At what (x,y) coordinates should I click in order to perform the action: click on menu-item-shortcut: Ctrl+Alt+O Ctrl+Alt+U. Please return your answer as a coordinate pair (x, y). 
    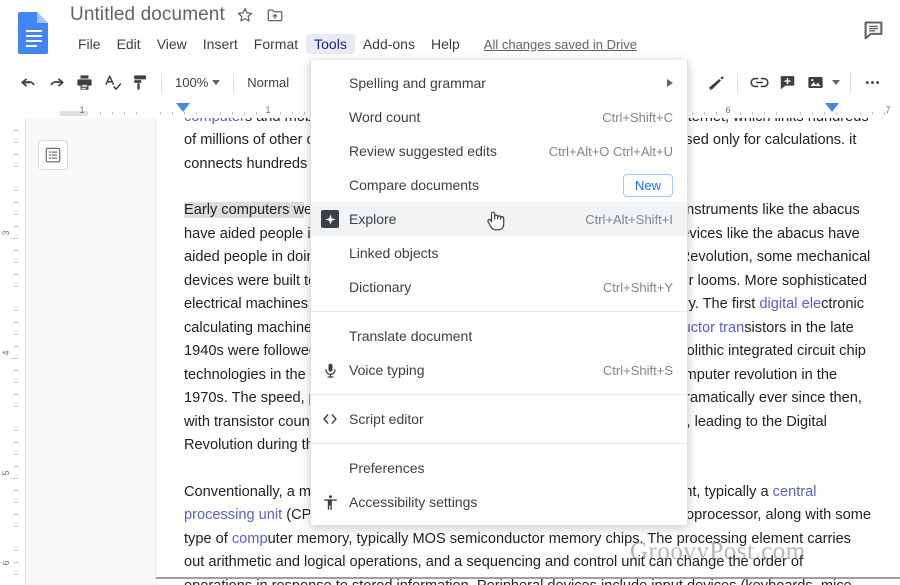
    Looking at the image, I should click on (610, 151).